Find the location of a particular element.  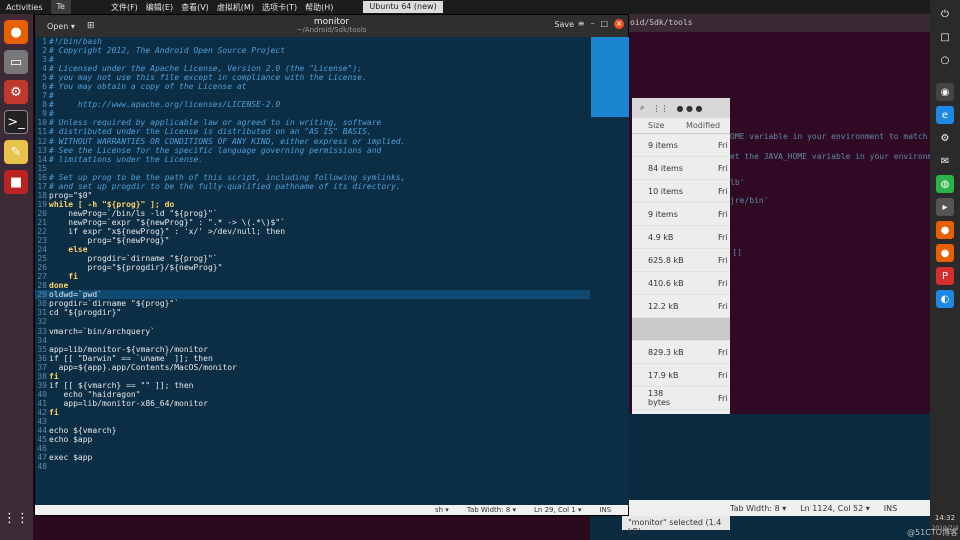

minimap is located at coordinates (610, 272).